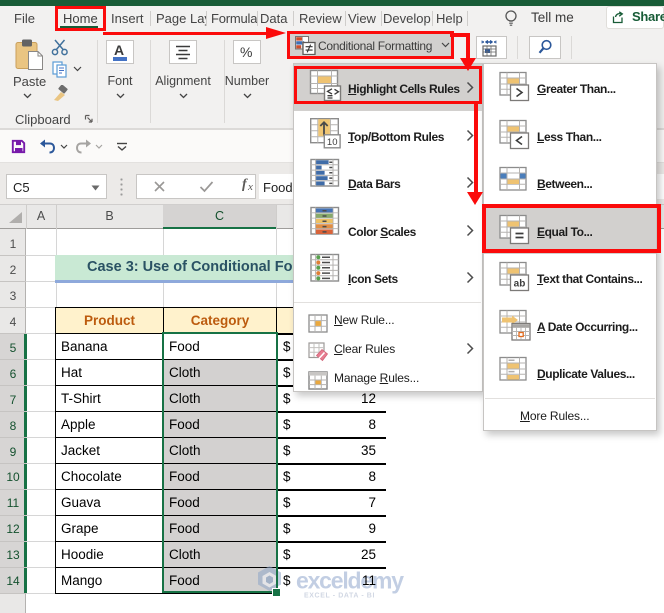 The height and width of the screenshot is (613, 664). What do you see at coordinates (332, 142) in the screenshot?
I see `svg-text: 10` at bounding box center [332, 142].